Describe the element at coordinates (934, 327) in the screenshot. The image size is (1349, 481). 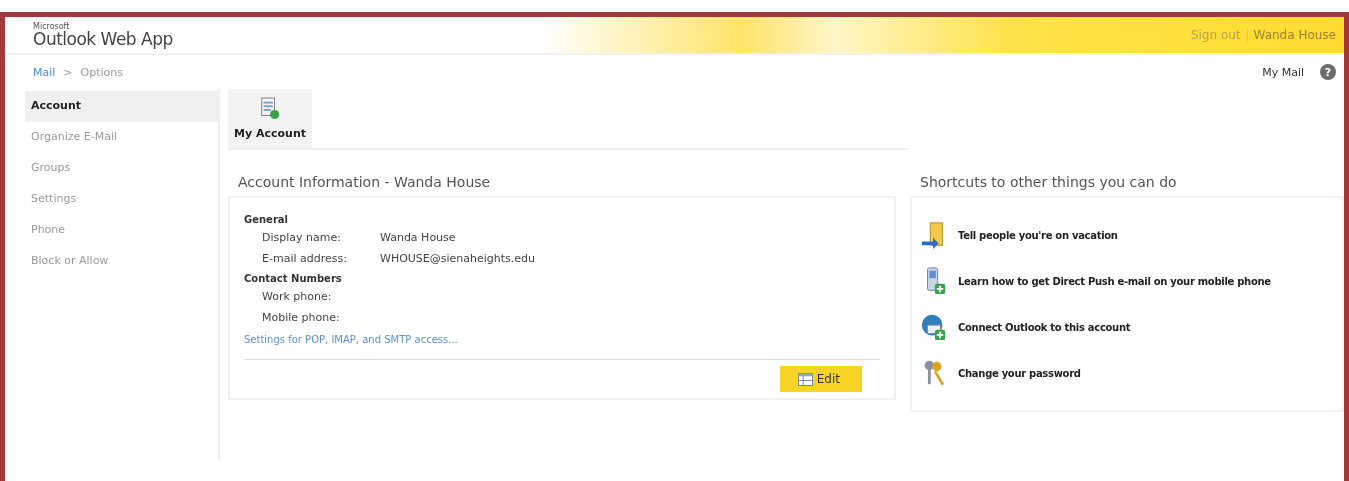
I see `globe-envelope-icon` at that location.